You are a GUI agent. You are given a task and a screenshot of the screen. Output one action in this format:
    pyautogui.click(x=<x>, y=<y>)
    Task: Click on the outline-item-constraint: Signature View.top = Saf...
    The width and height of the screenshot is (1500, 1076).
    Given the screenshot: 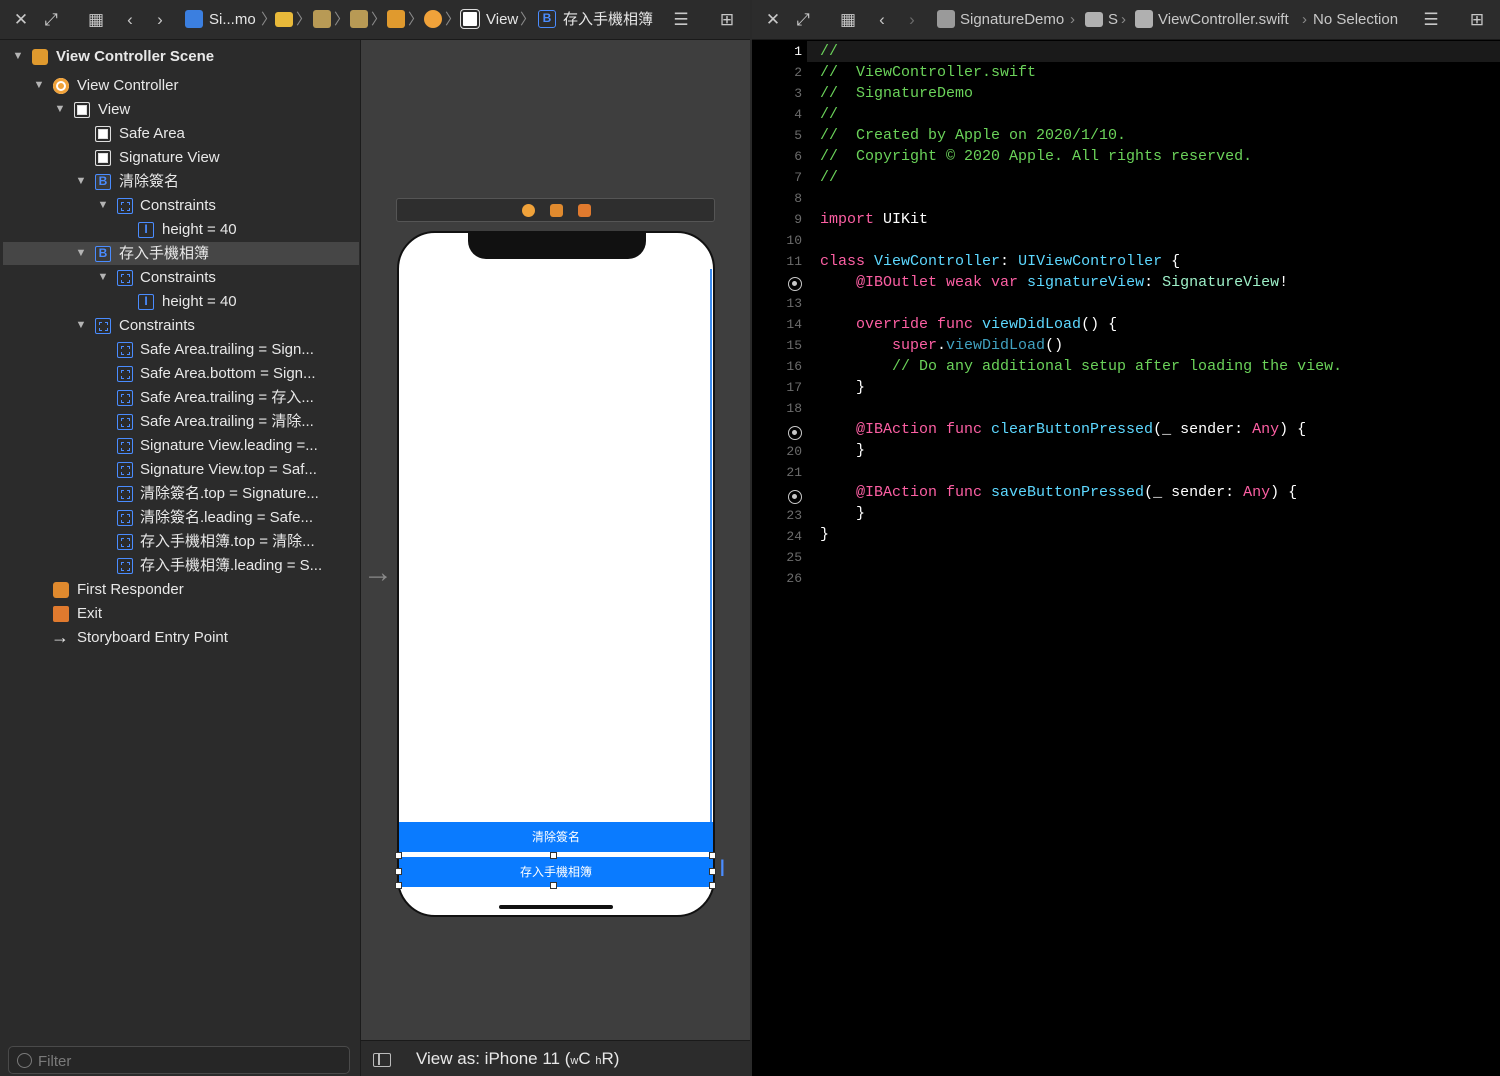 What is the action you would take?
    pyautogui.click(x=181, y=469)
    